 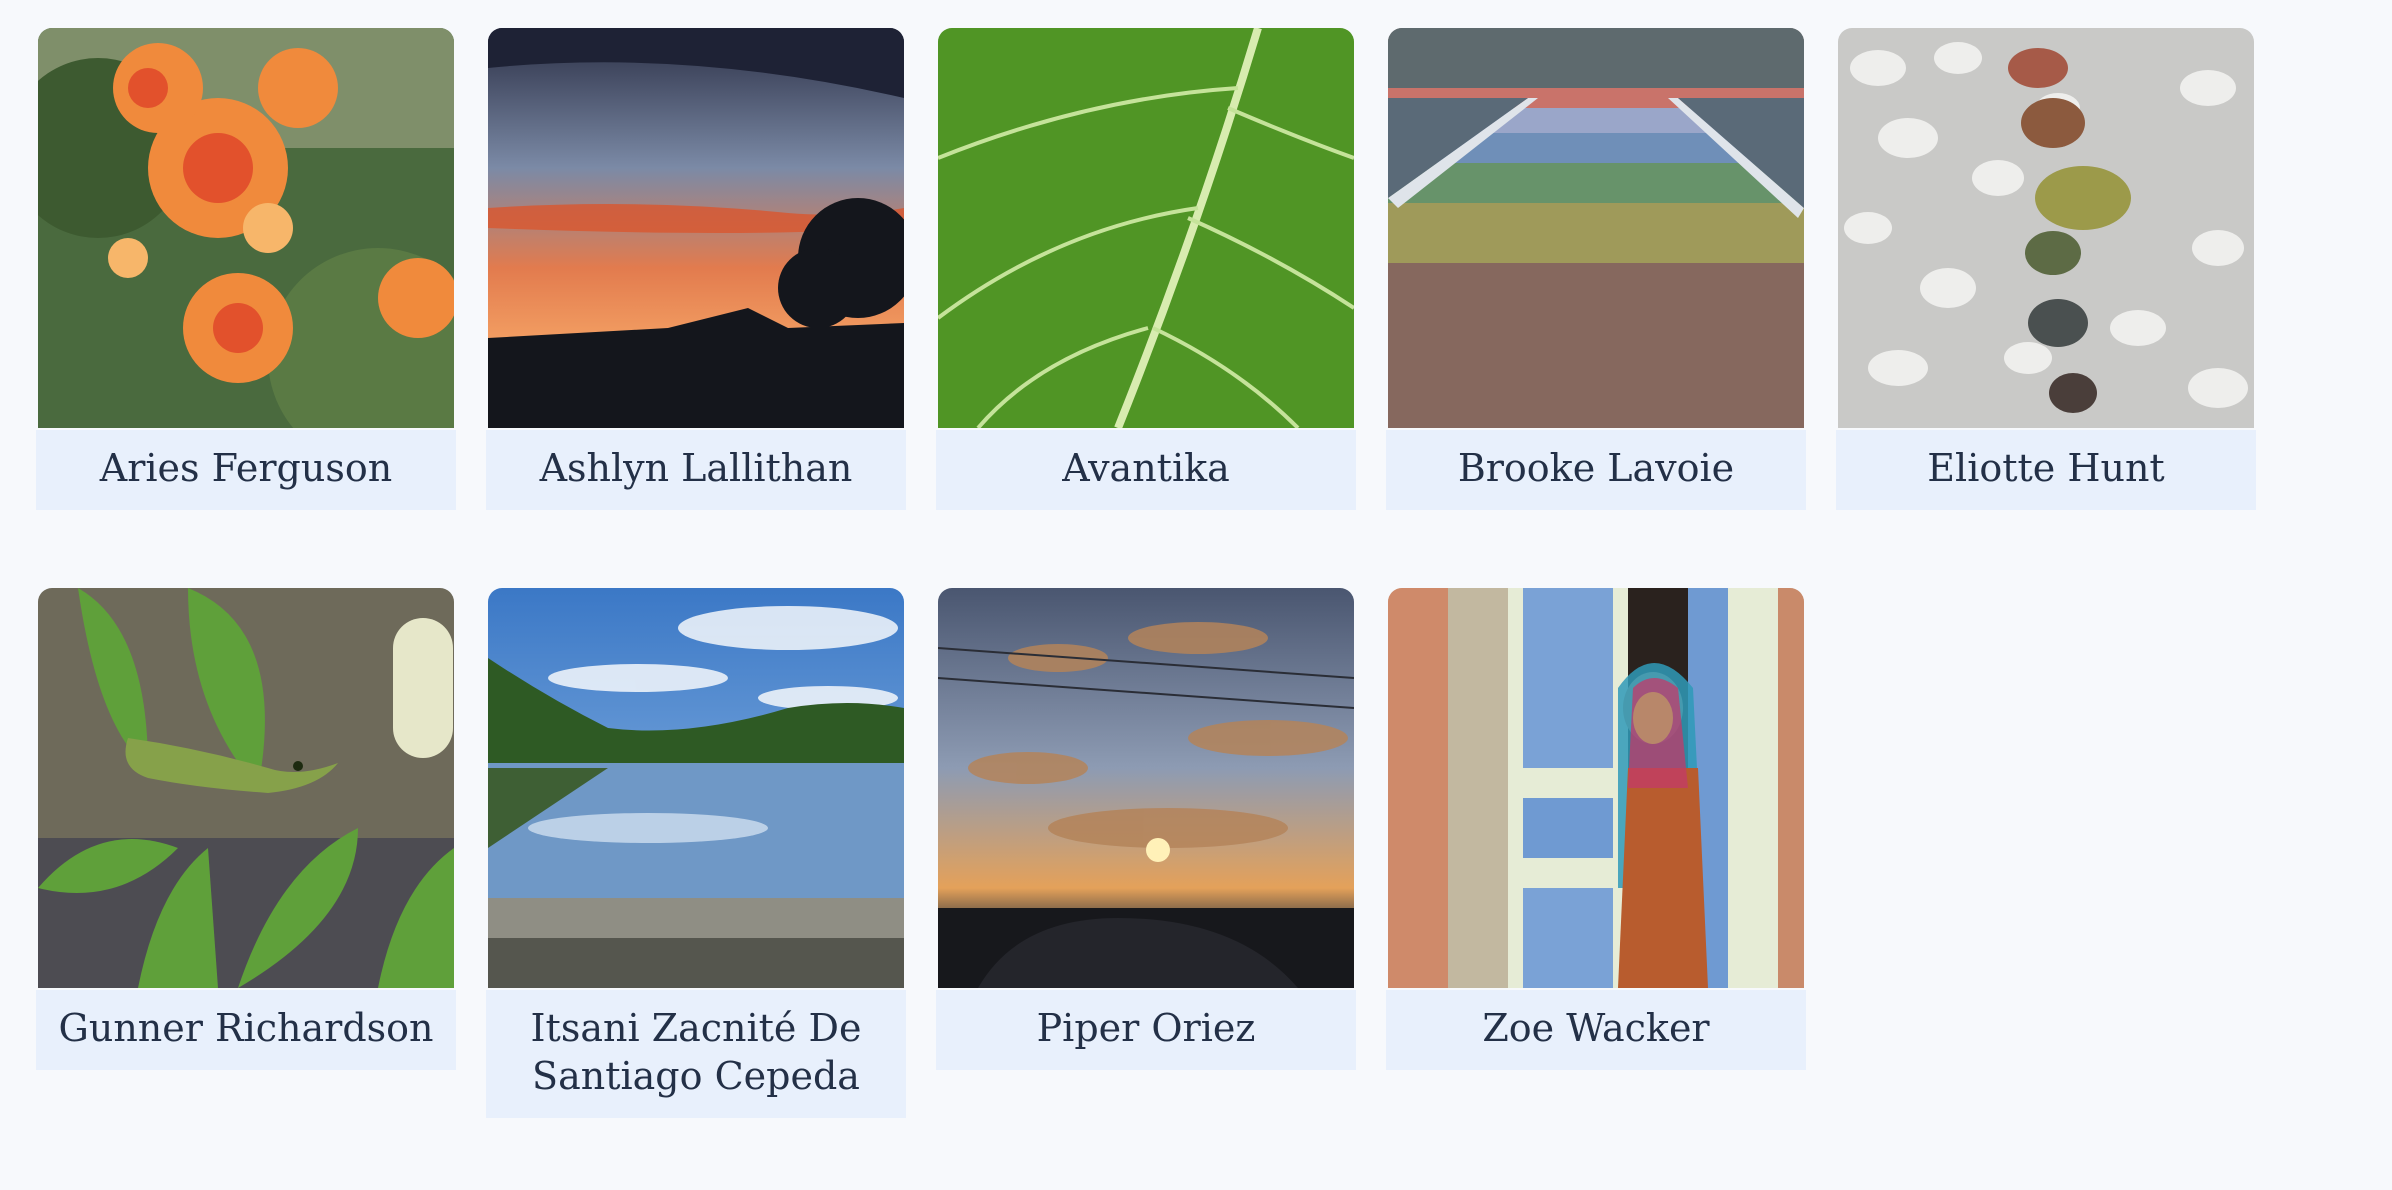 What do you see at coordinates (696, 788) in the screenshot?
I see `river-reflection-photo` at bounding box center [696, 788].